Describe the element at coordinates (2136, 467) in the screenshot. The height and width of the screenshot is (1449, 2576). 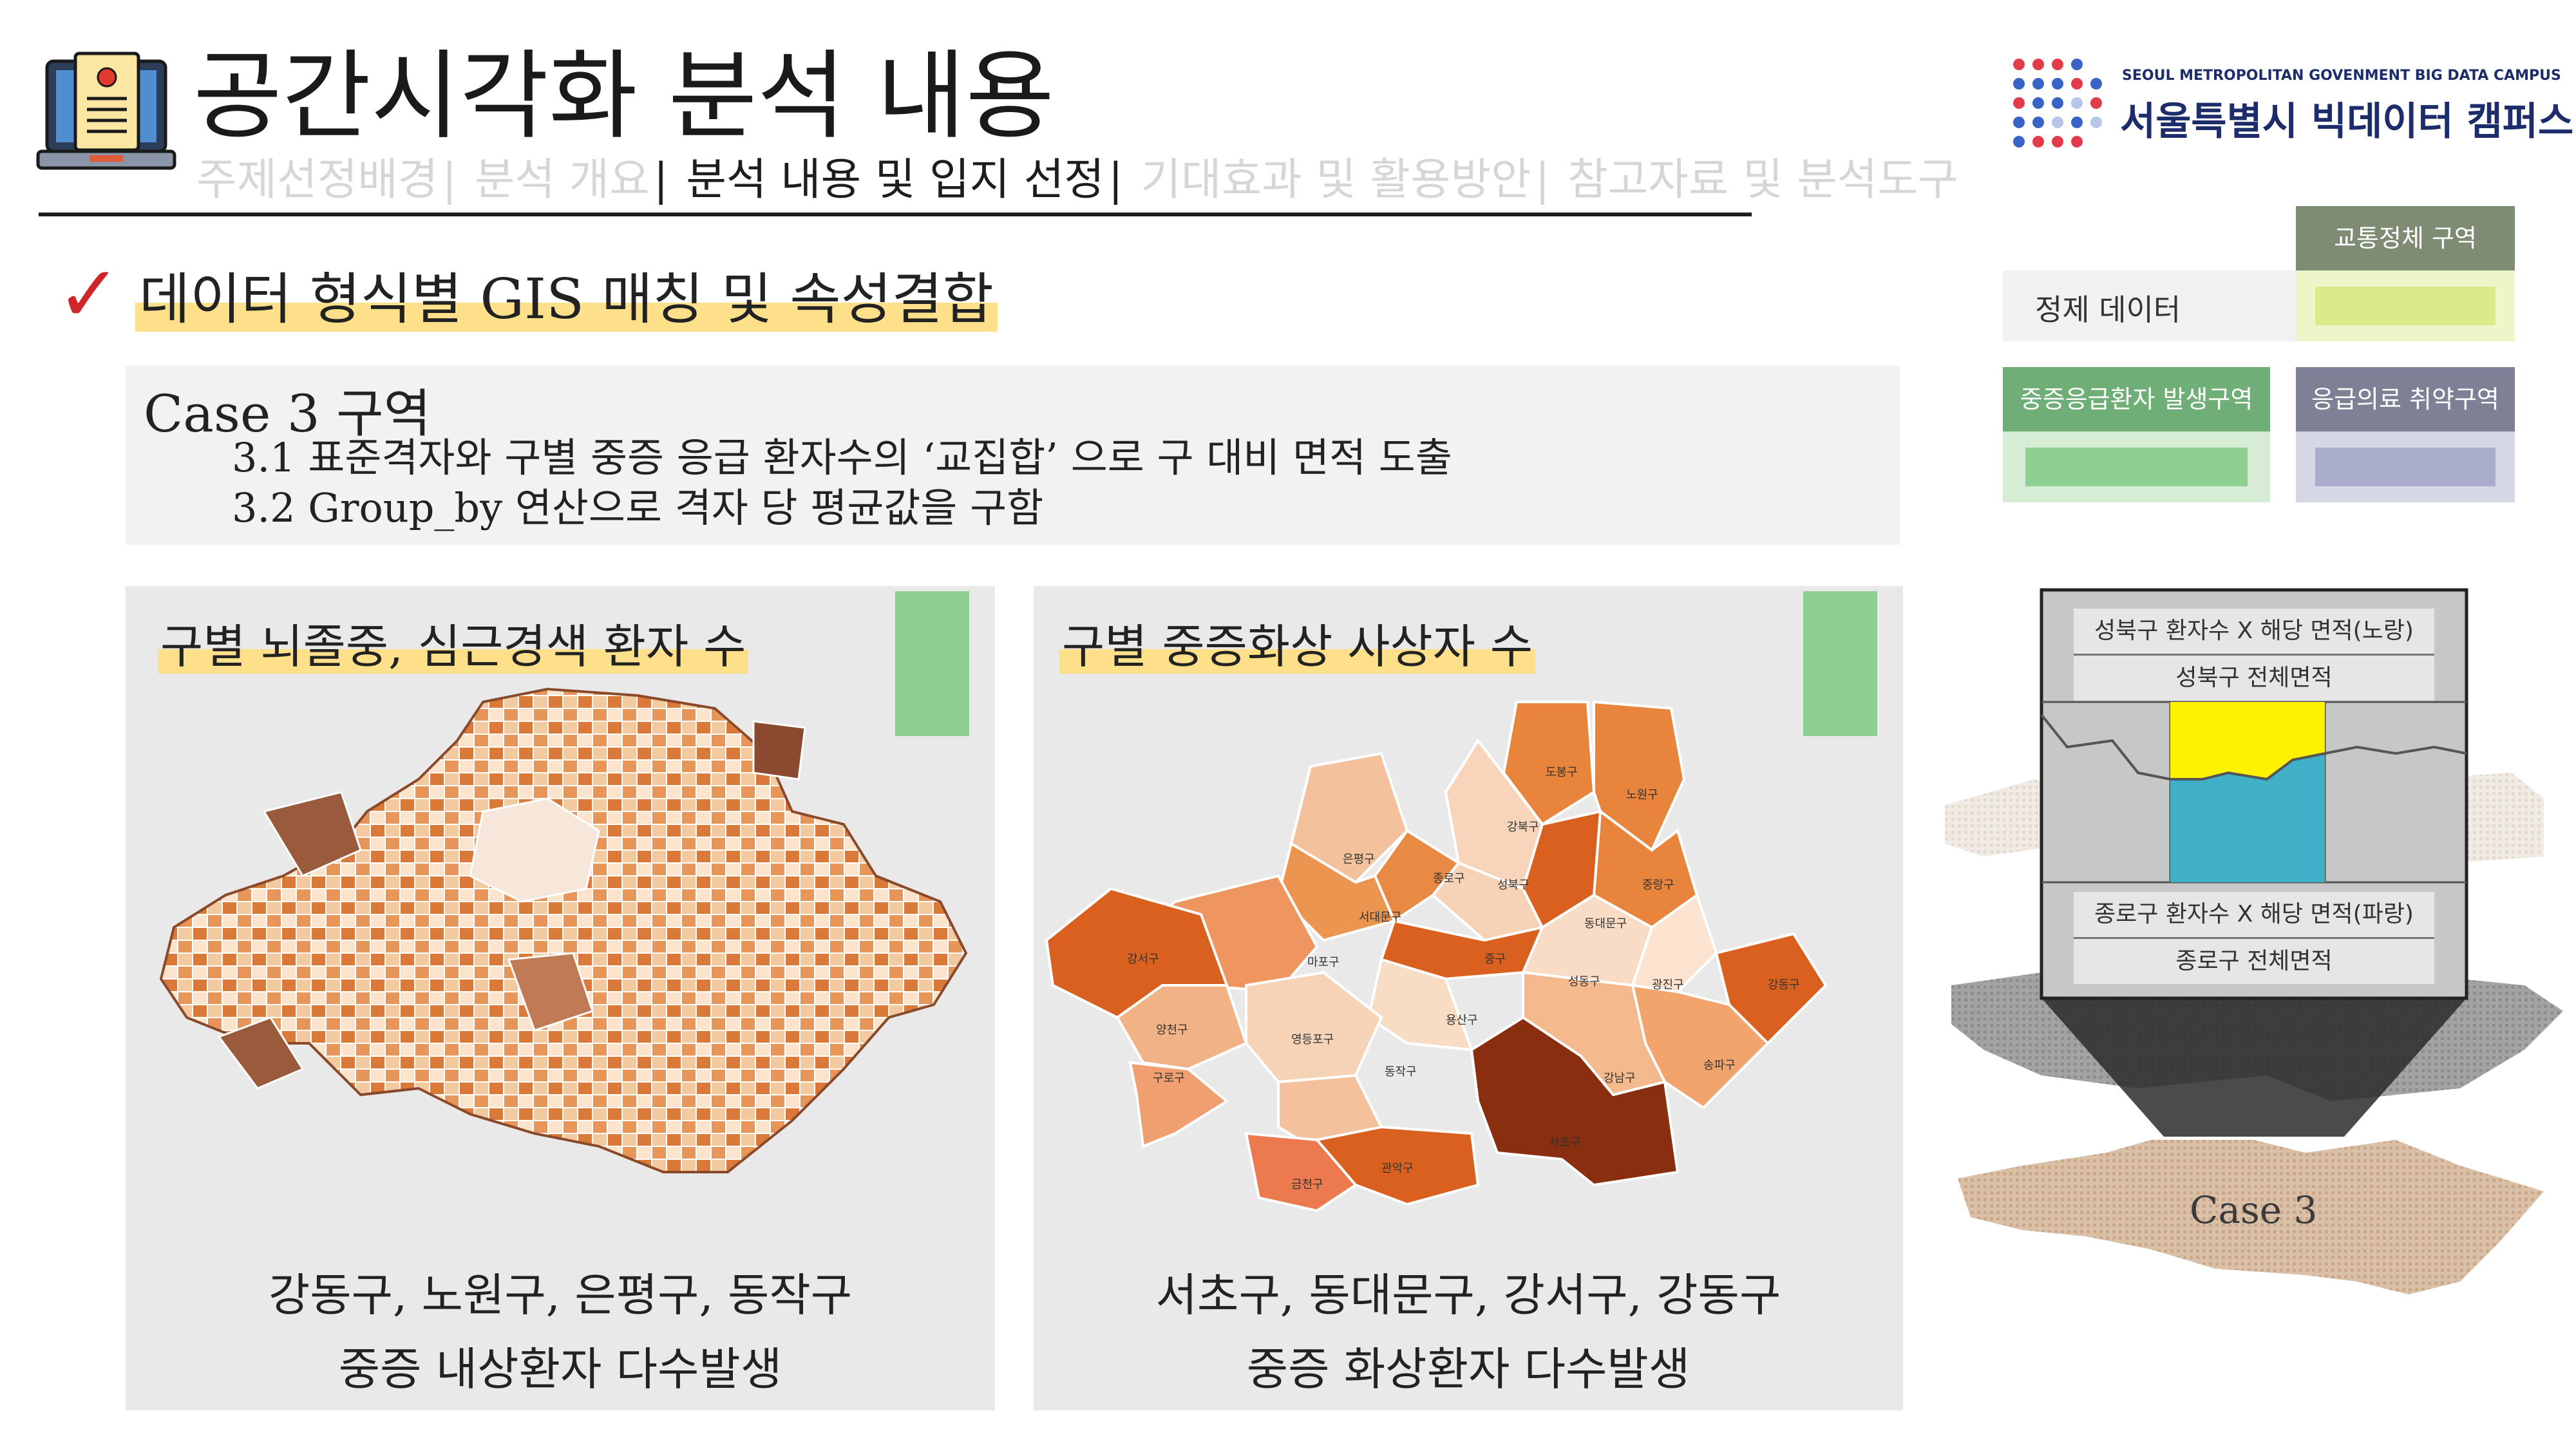
I see `legend-severe-swatch` at that location.